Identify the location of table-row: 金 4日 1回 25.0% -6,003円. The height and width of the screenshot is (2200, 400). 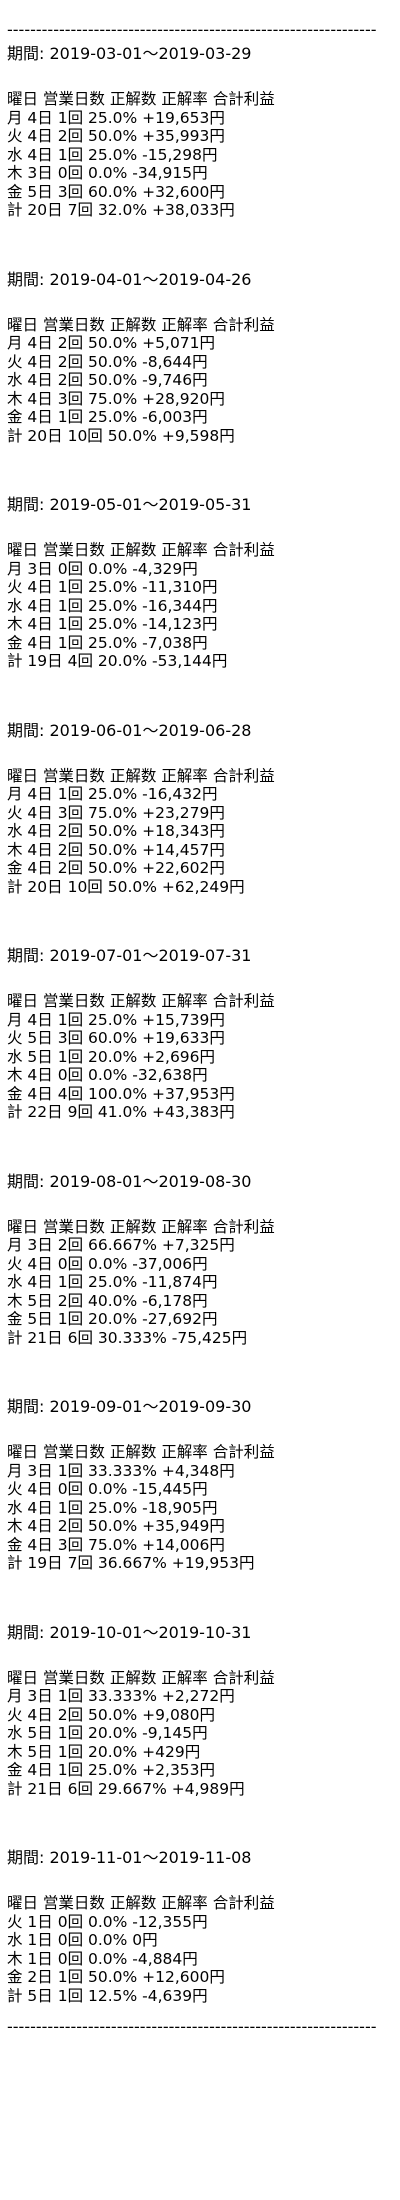
(107, 417).